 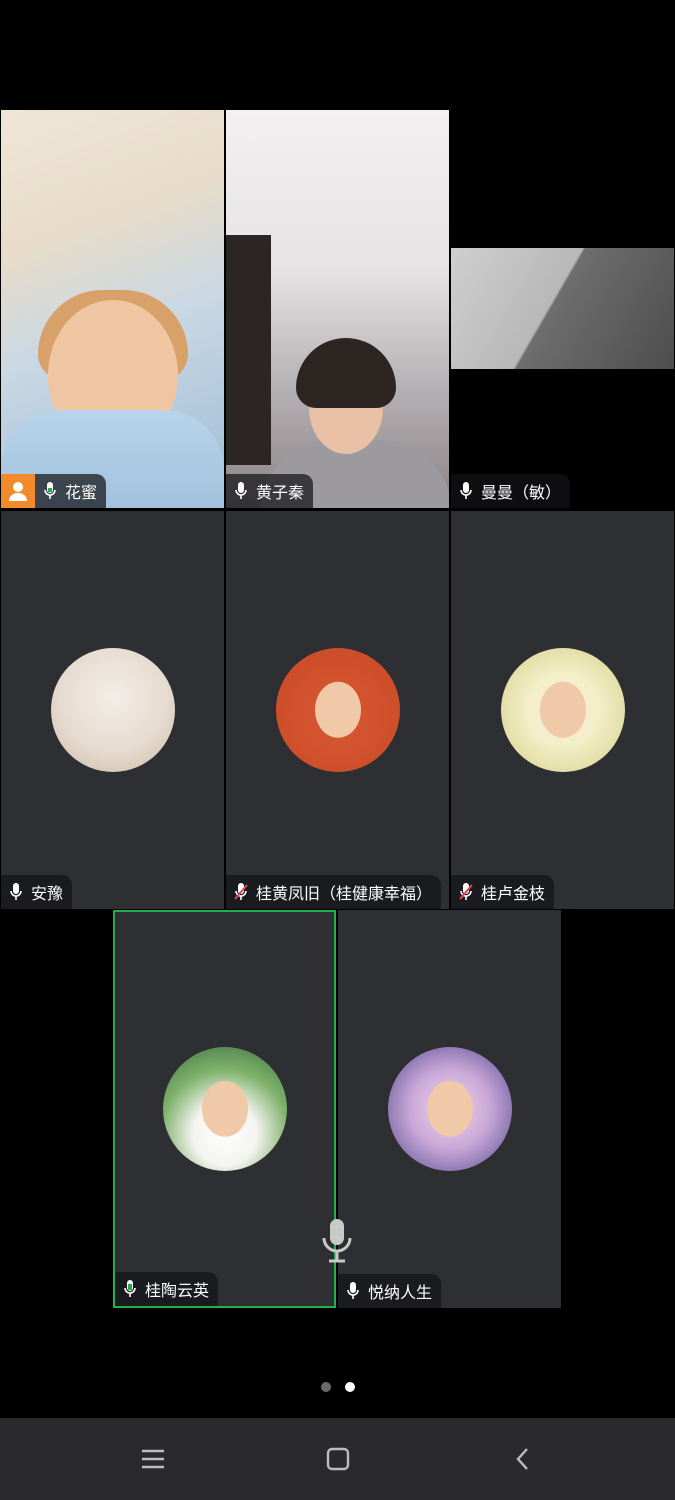 What do you see at coordinates (337, 1387) in the screenshot?
I see `page-indicator` at bounding box center [337, 1387].